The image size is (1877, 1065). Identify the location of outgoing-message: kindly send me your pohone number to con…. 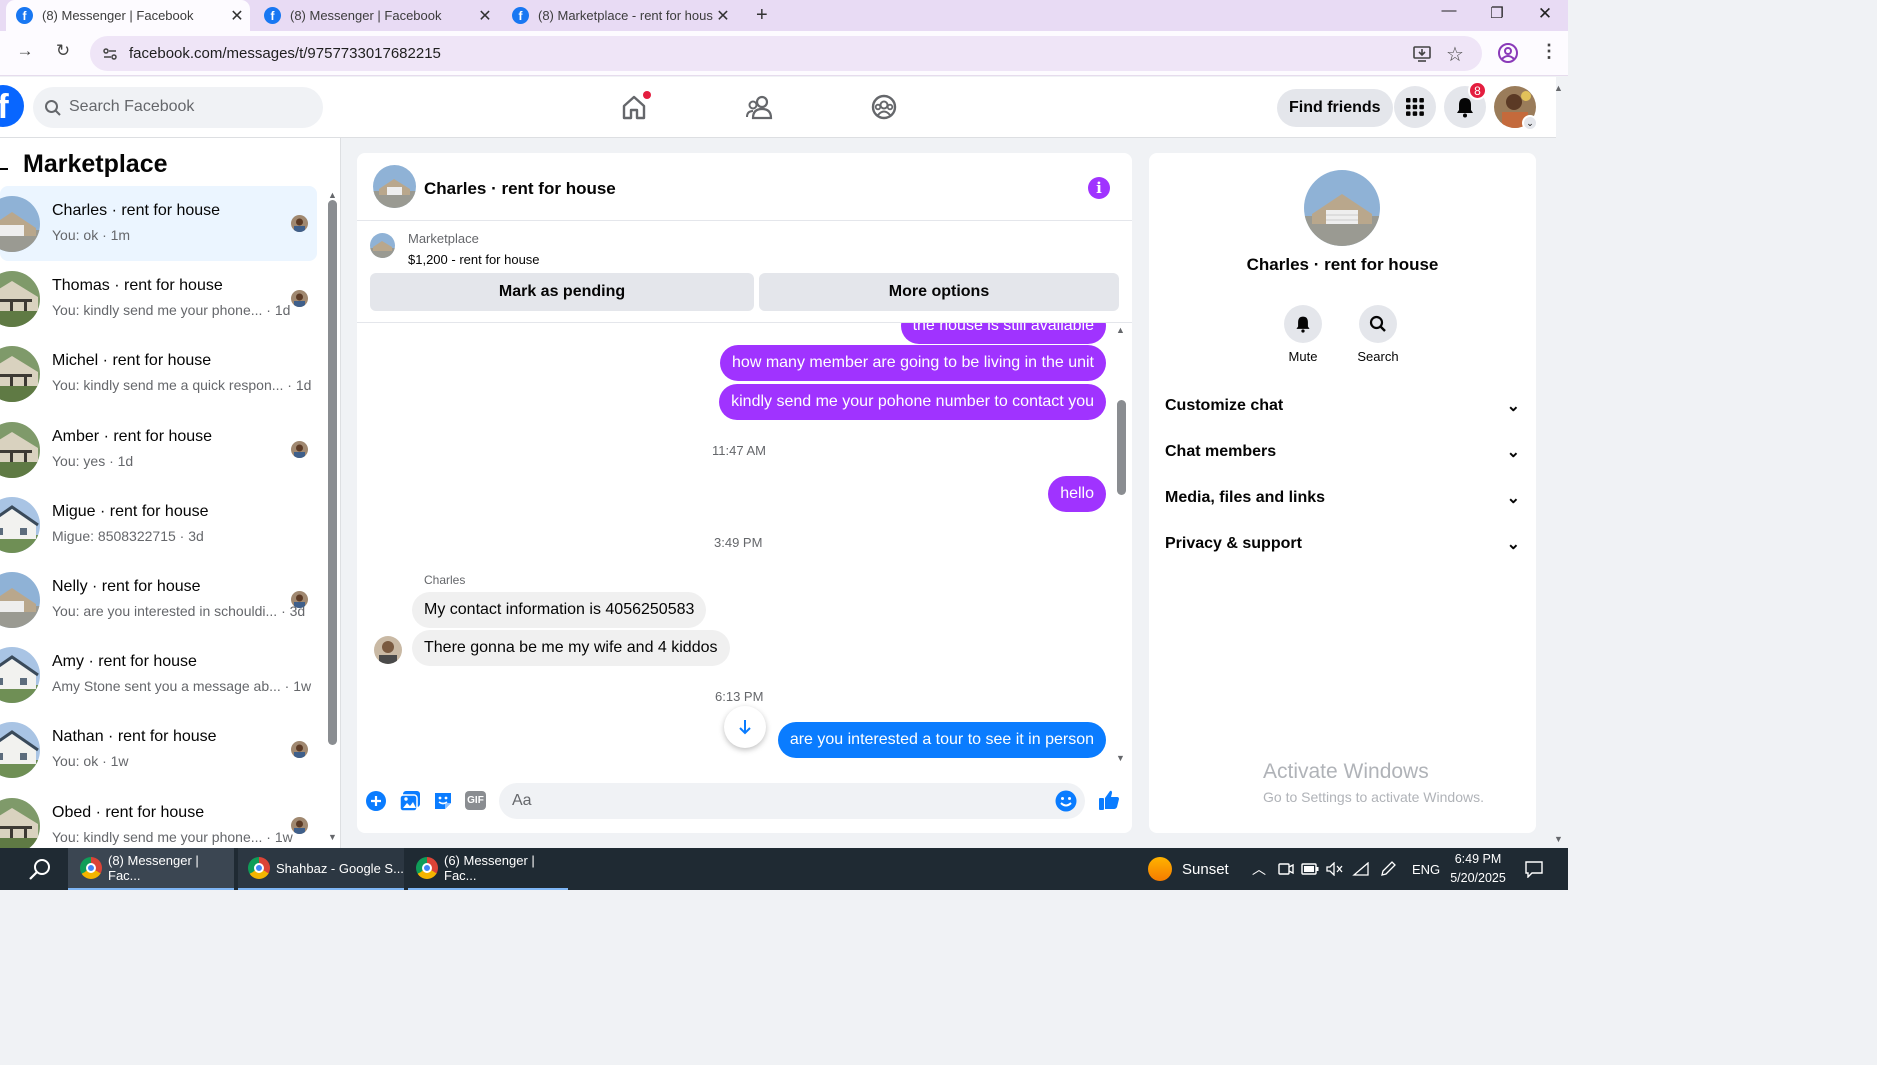
(912, 402).